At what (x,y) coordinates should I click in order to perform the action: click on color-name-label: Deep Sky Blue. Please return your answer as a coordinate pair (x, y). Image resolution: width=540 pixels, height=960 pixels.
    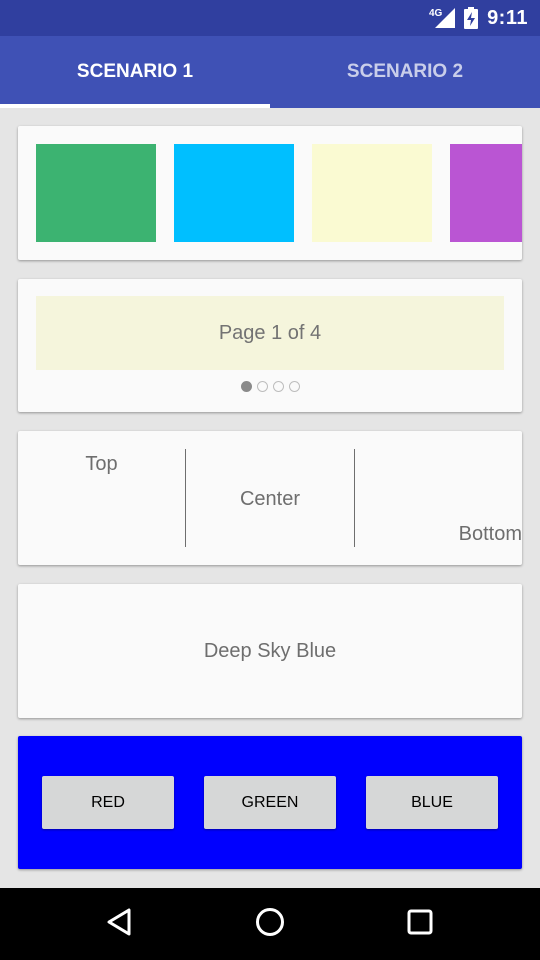
    Looking at the image, I should click on (270, 650).